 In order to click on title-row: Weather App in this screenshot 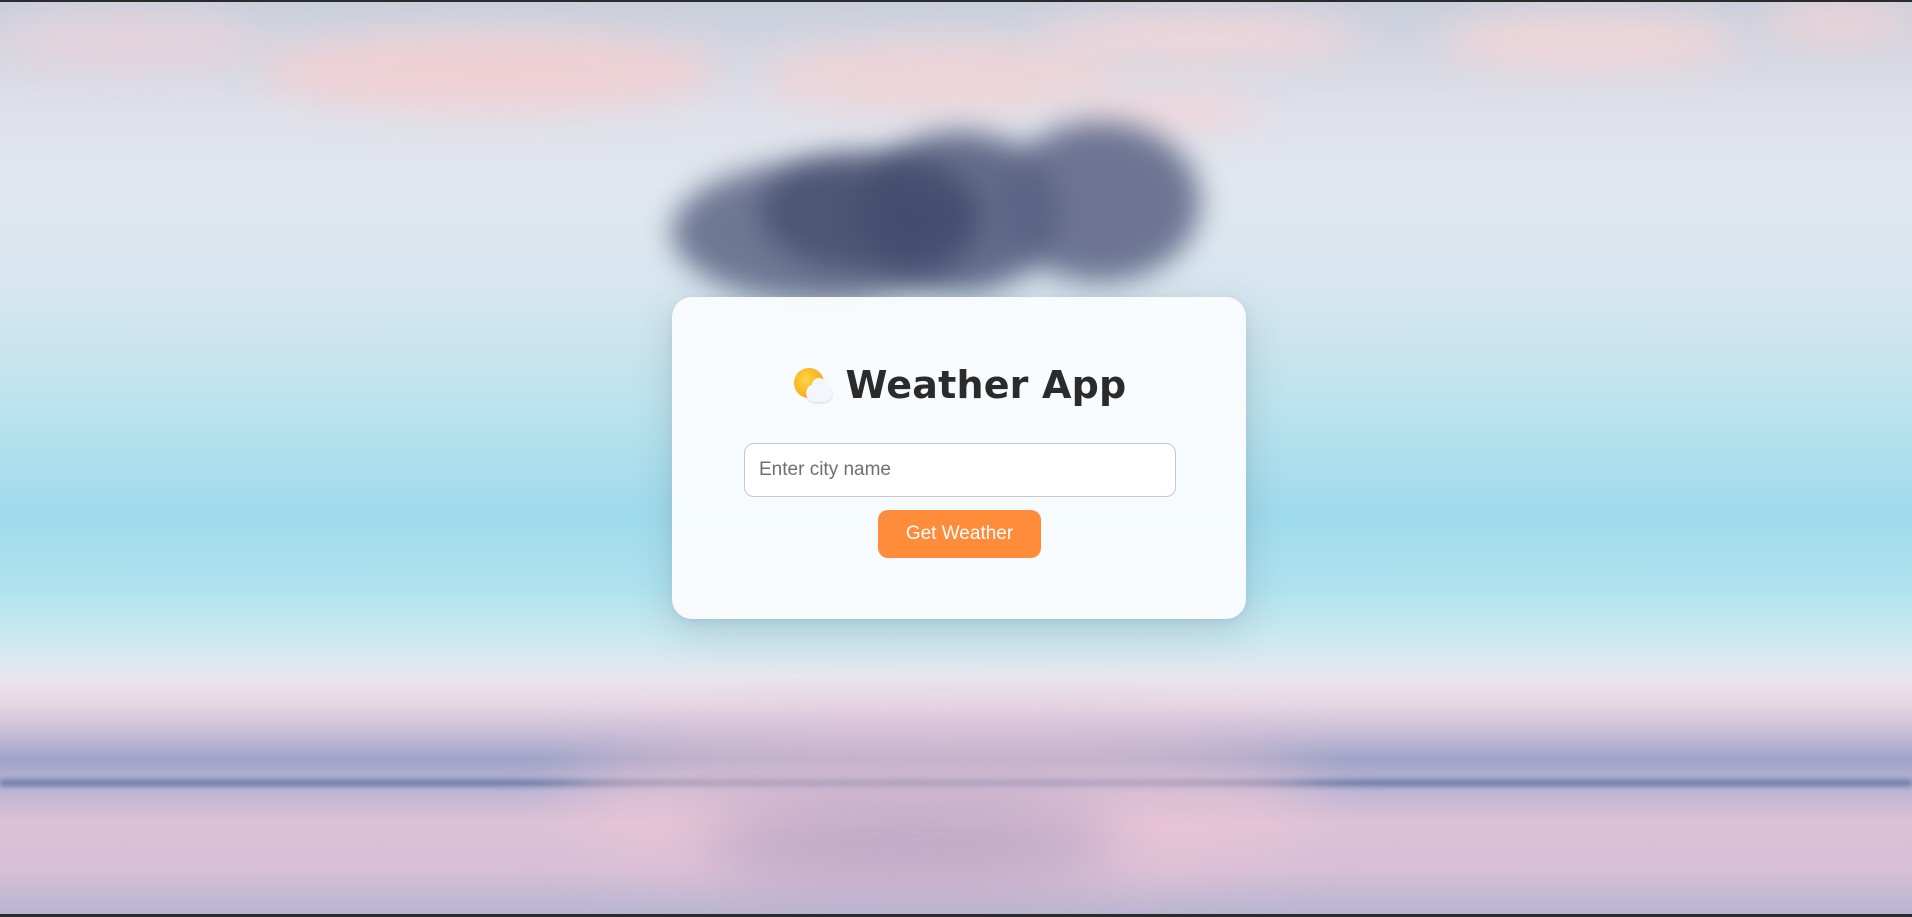, I will do `click(959, 385)`.